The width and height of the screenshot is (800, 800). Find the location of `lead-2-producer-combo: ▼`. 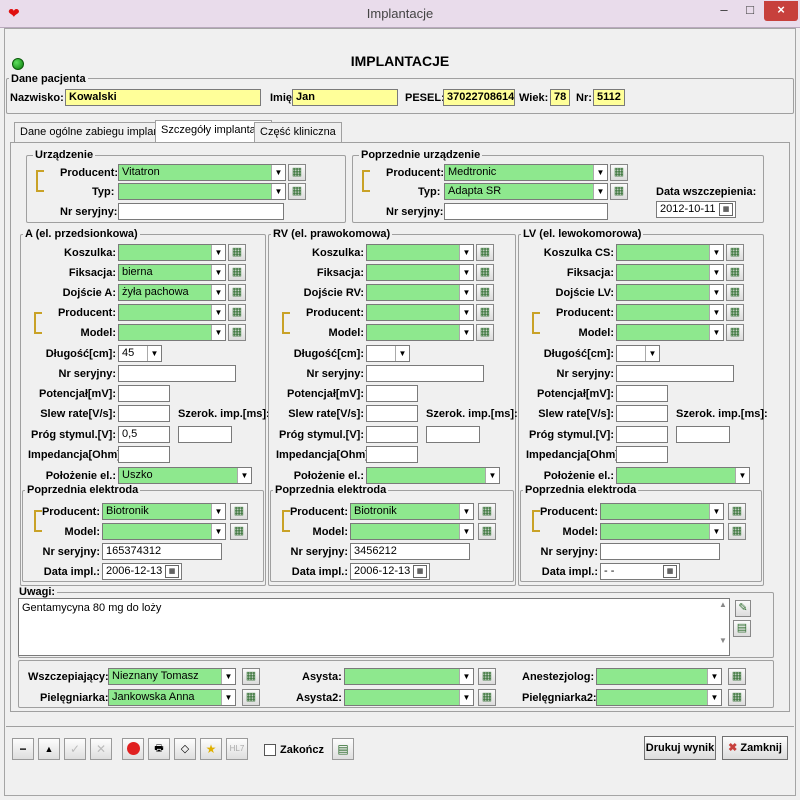

lead-2-producer-combo: ▼ is located at coordinates (670, 312).